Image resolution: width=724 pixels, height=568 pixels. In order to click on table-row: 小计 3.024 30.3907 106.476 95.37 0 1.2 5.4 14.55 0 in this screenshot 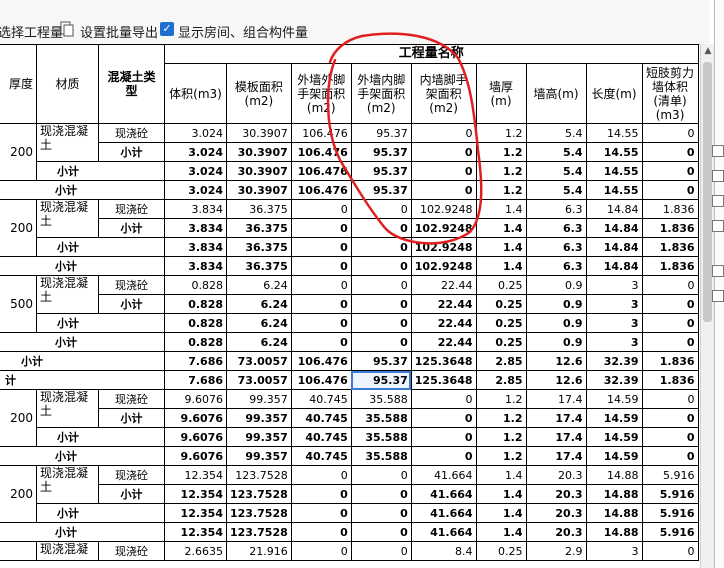, I will do `click(349, 190)`.